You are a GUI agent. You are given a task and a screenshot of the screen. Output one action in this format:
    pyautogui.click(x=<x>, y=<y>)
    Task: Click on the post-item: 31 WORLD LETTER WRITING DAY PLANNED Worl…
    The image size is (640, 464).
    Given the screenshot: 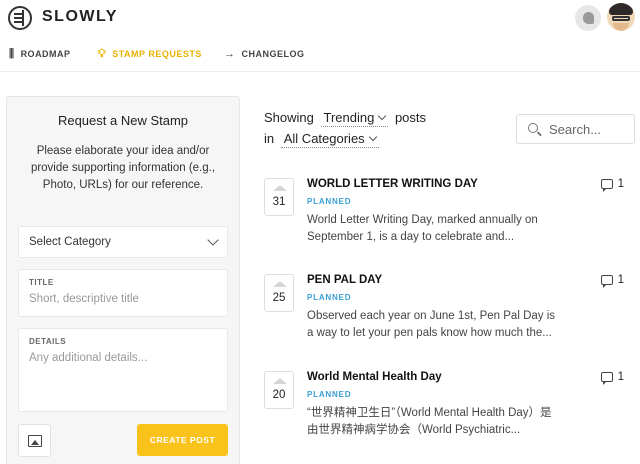 What is the action you would take?
    pyautogui.click(x=449, y=218)
    